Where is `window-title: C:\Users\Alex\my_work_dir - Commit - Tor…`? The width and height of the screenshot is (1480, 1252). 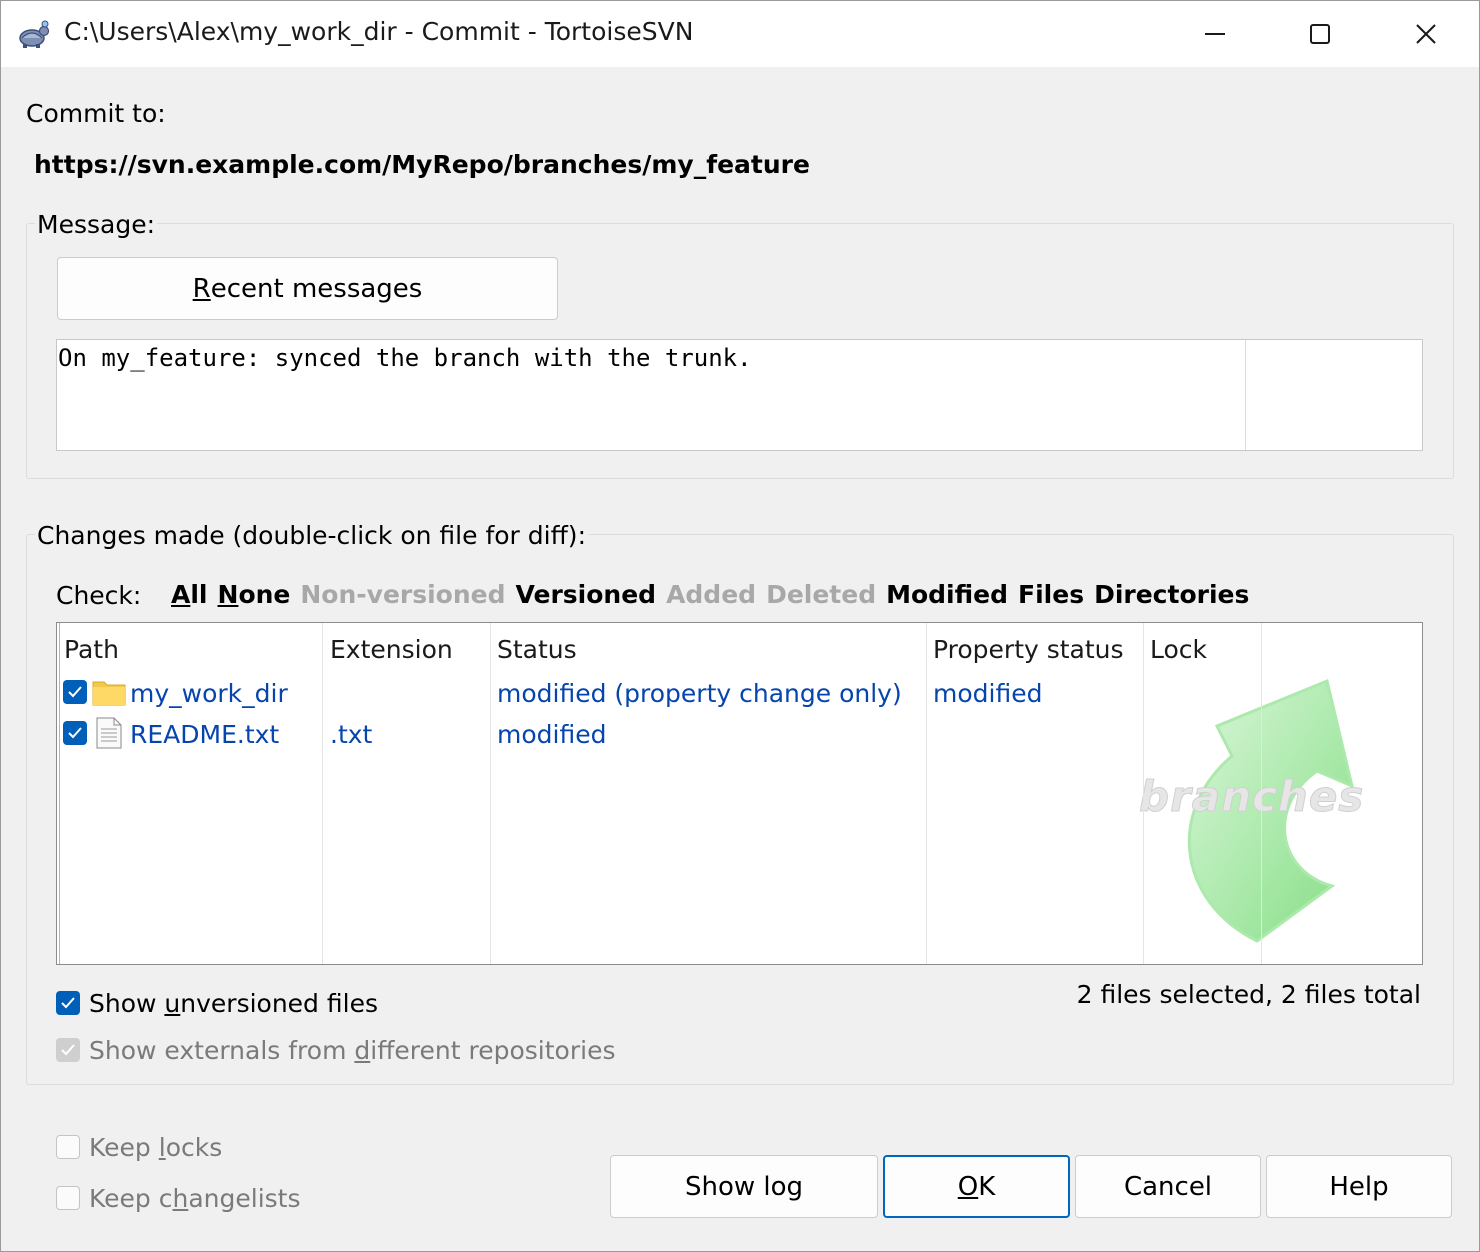 window-title: C:\Users\Alex\my_work_dir - Commit - Tor… is located at coordinates (379, 31).